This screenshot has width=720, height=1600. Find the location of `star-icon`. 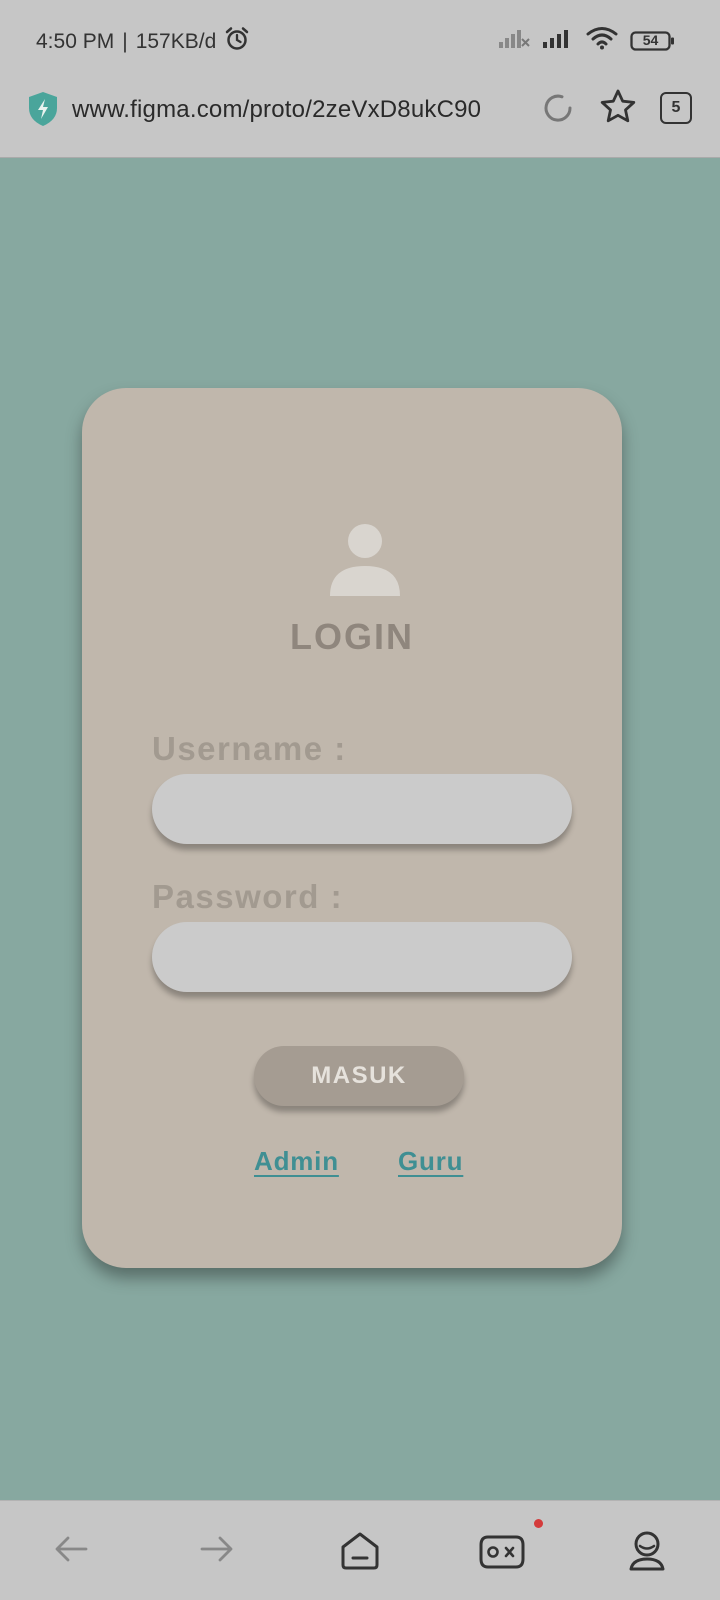

star-icon is located at coordinates (618, 109).